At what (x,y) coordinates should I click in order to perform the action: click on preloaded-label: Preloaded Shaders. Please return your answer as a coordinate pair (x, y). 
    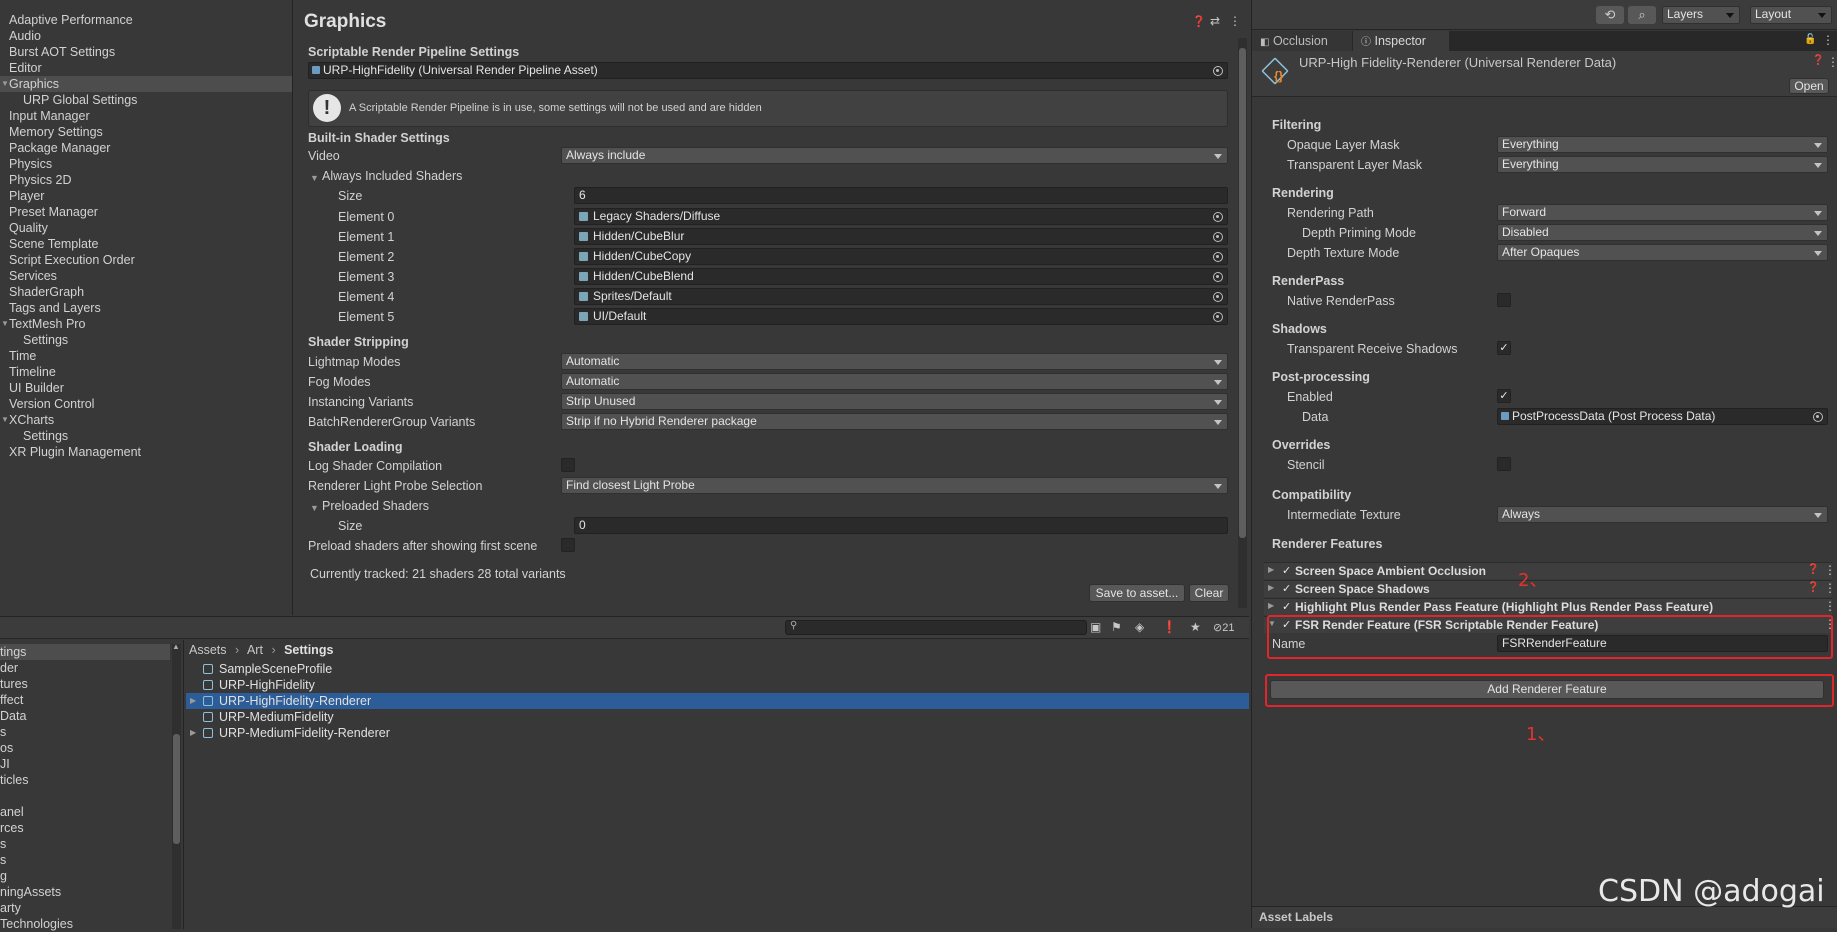
    Looking at the image, I should click on (375, 506).